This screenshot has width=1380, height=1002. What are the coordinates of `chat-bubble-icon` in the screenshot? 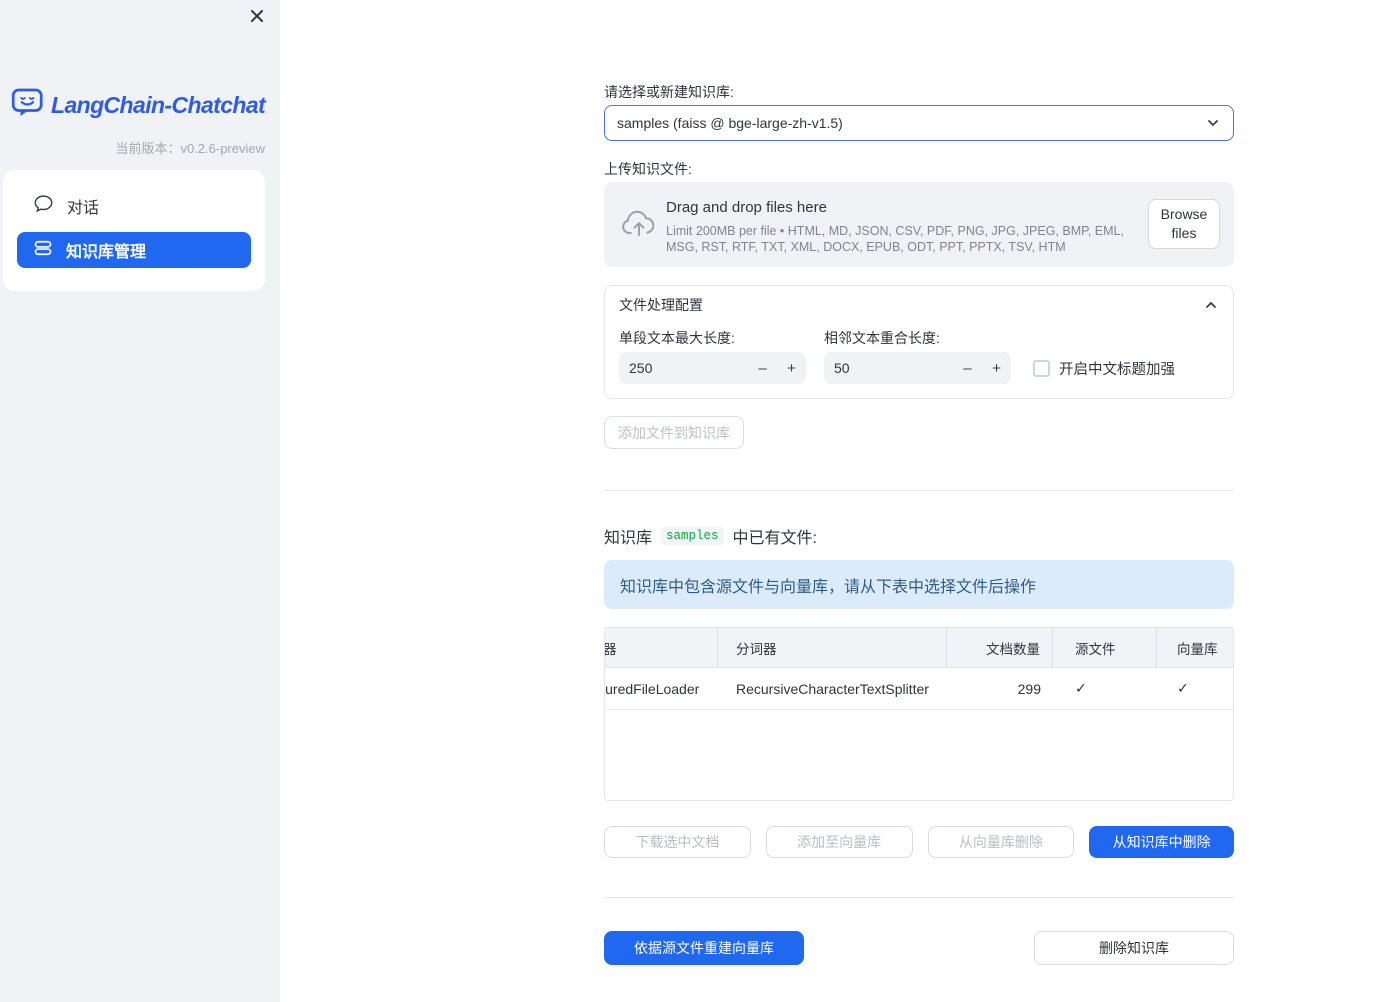 It's located at (43, 206).